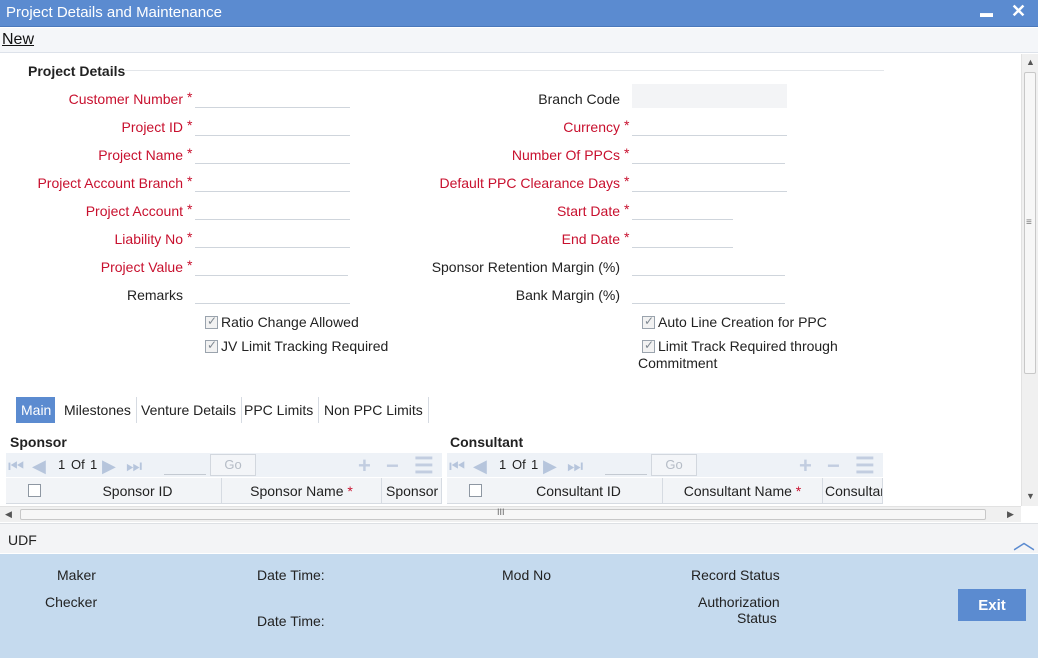 The image size is (1038, 658). What do you see at coordinates (272, 236) in the screenshot?
I see `liability-no-input` at bounding box center [272, 236].